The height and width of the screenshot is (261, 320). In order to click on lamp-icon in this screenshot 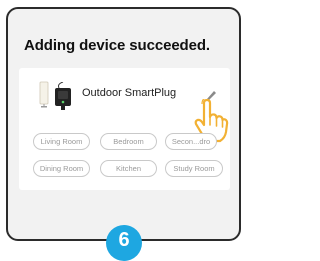, I will do `click(44, 94)`.